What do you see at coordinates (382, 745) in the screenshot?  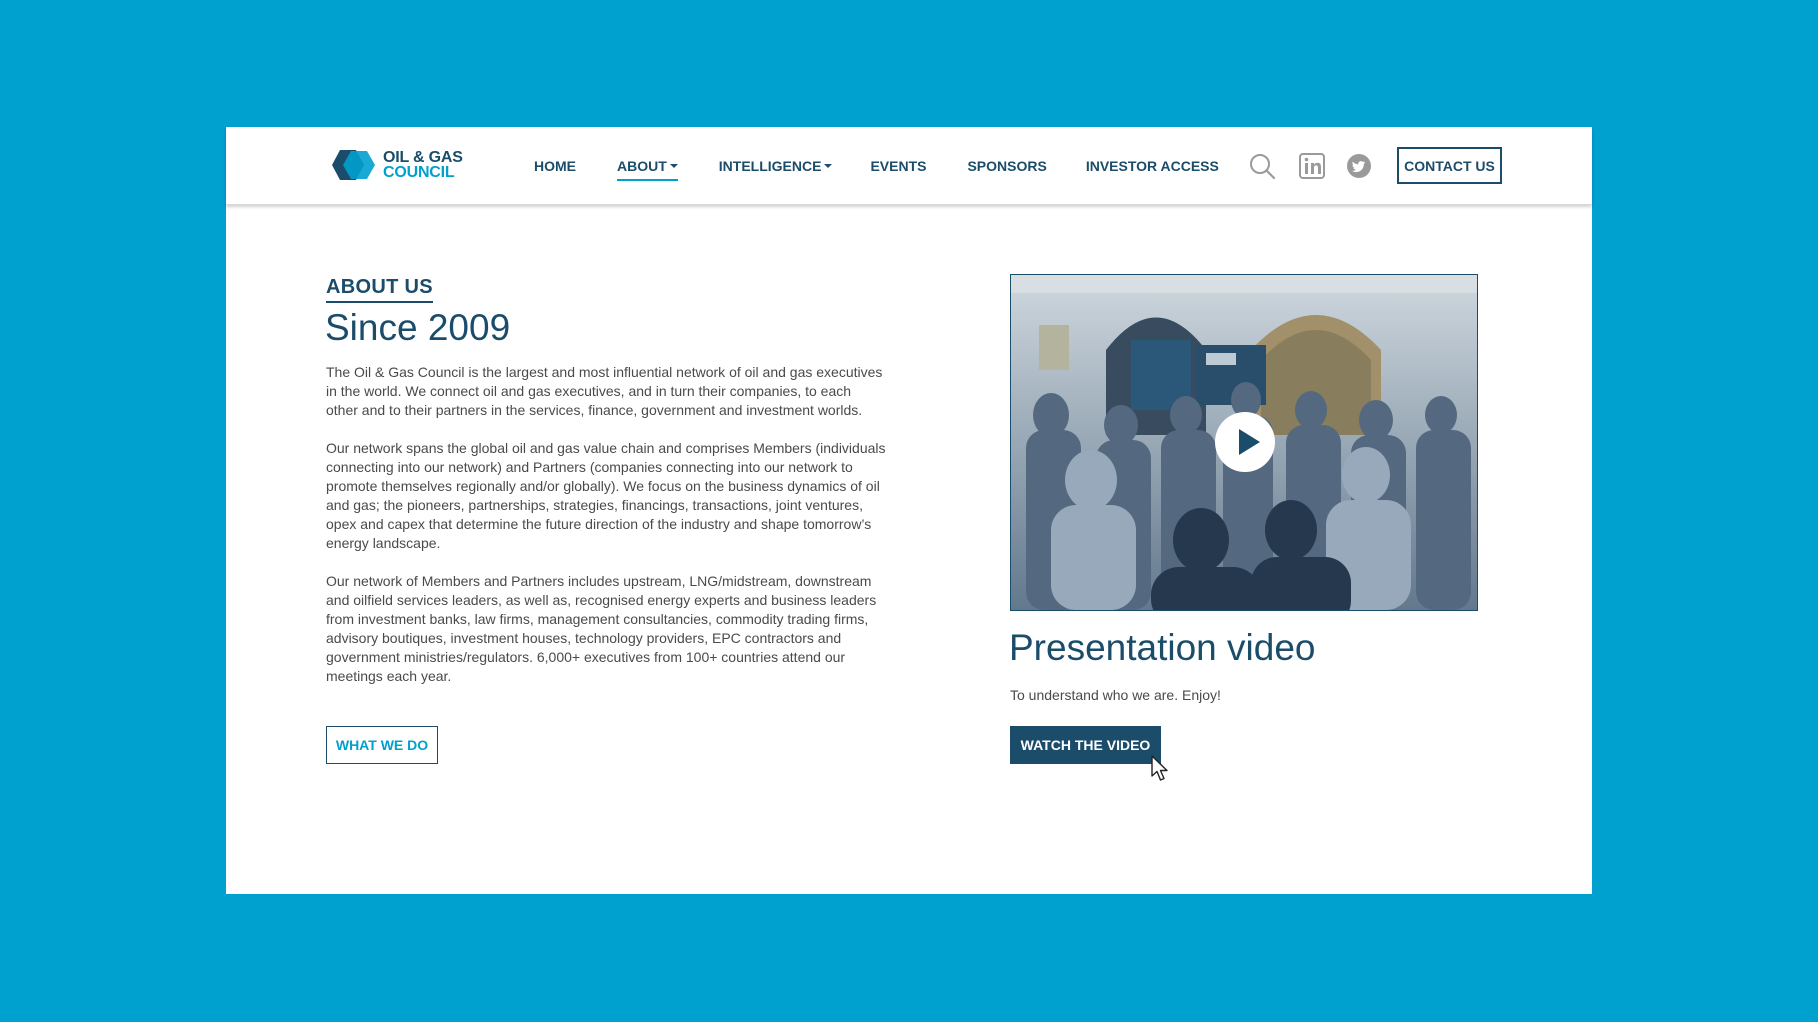 I see `what-we-do-button: WHAT WE DO` at bounding box center [382, 745].